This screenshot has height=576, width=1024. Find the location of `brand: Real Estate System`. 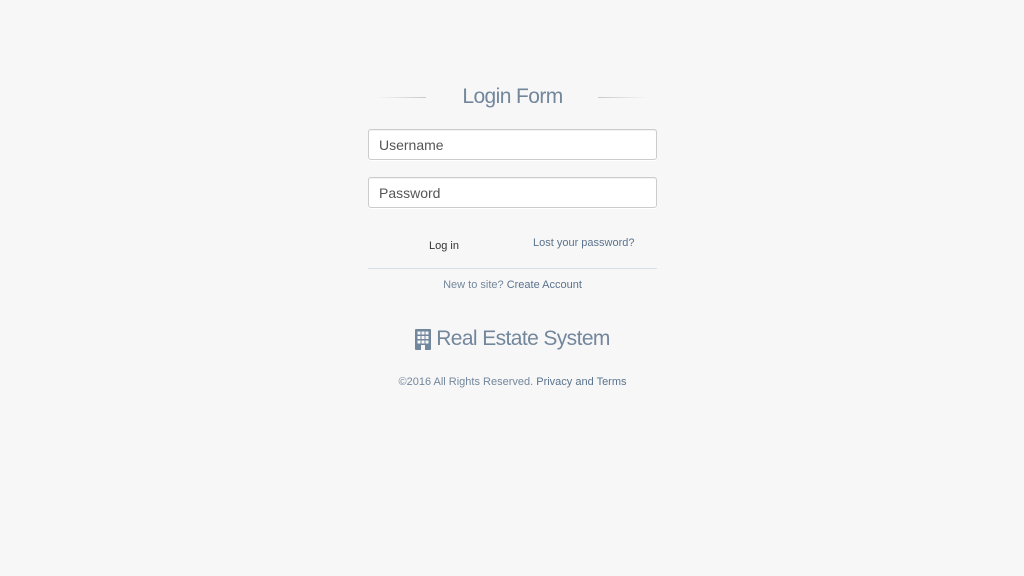

brand: Real Estate System is located at coordinates (512, 339).